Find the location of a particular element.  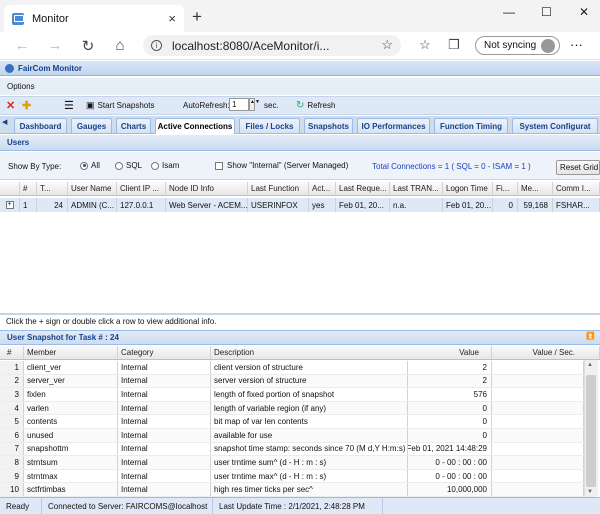

snap-col-member: Member is located at coordinates (71, 352).